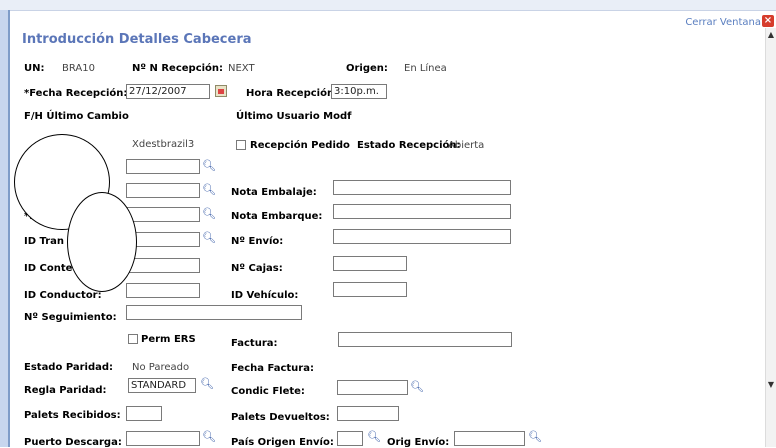 Image resolution: width=776 pixels, height=448 pixels. What do you see at coordinates (300, 145) in the screenshot?
I see `recepcion-pedido-label: Recepción Pedido` at bounding box center [300, 145].